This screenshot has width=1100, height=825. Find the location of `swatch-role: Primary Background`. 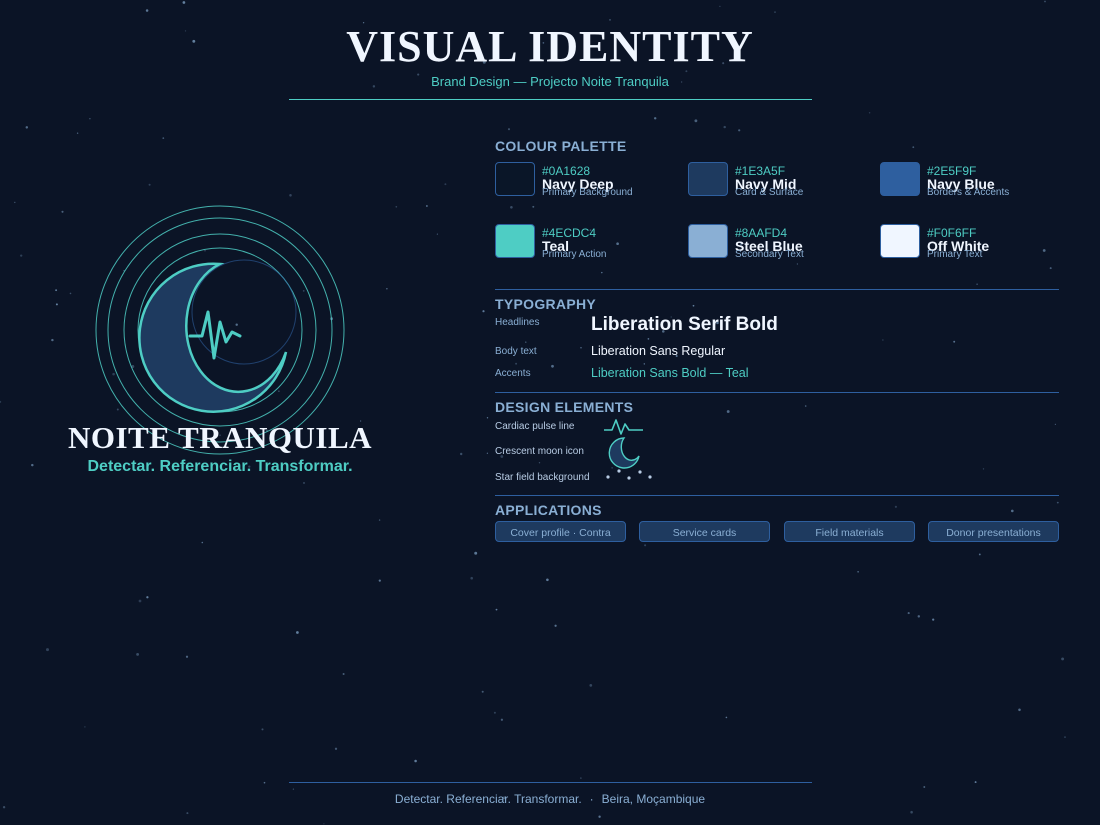

swatch-role: Primary Background is located at coordinates (587, 192).